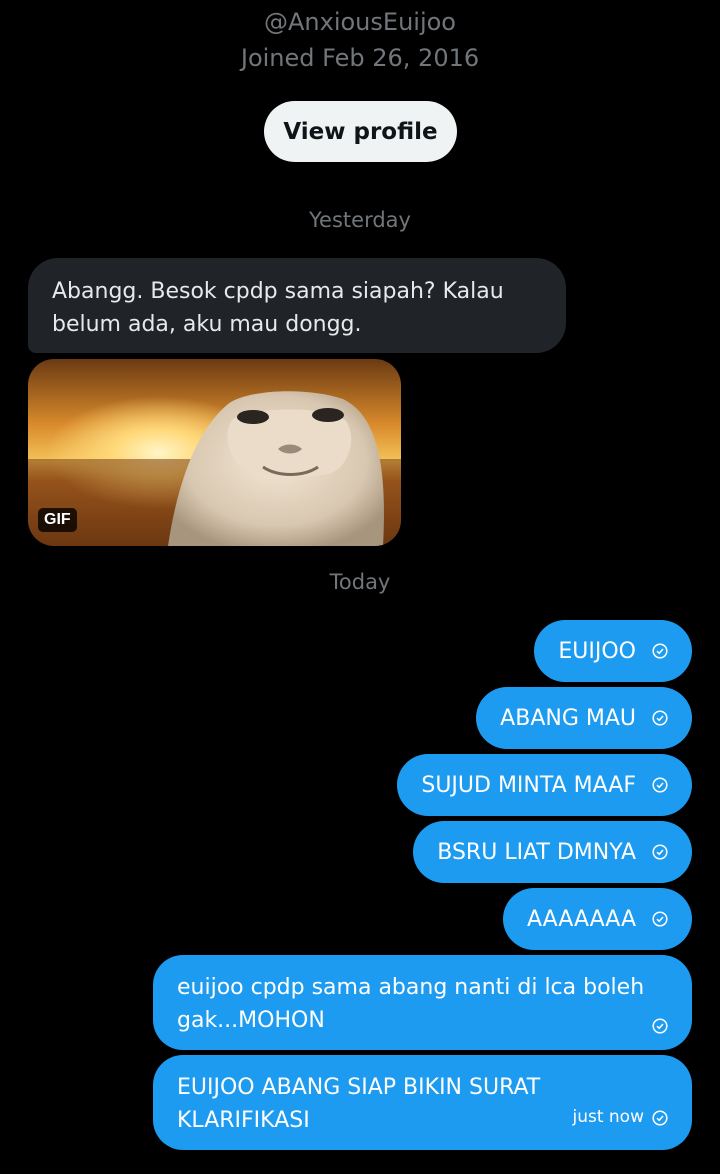 Image resolution: width=720 pixels, height=1174 pixels. Describe the element at coordinates (360, 58) in the screenshot. I see `profile-joined-date: Joined Feb 26, 2016` at that location.